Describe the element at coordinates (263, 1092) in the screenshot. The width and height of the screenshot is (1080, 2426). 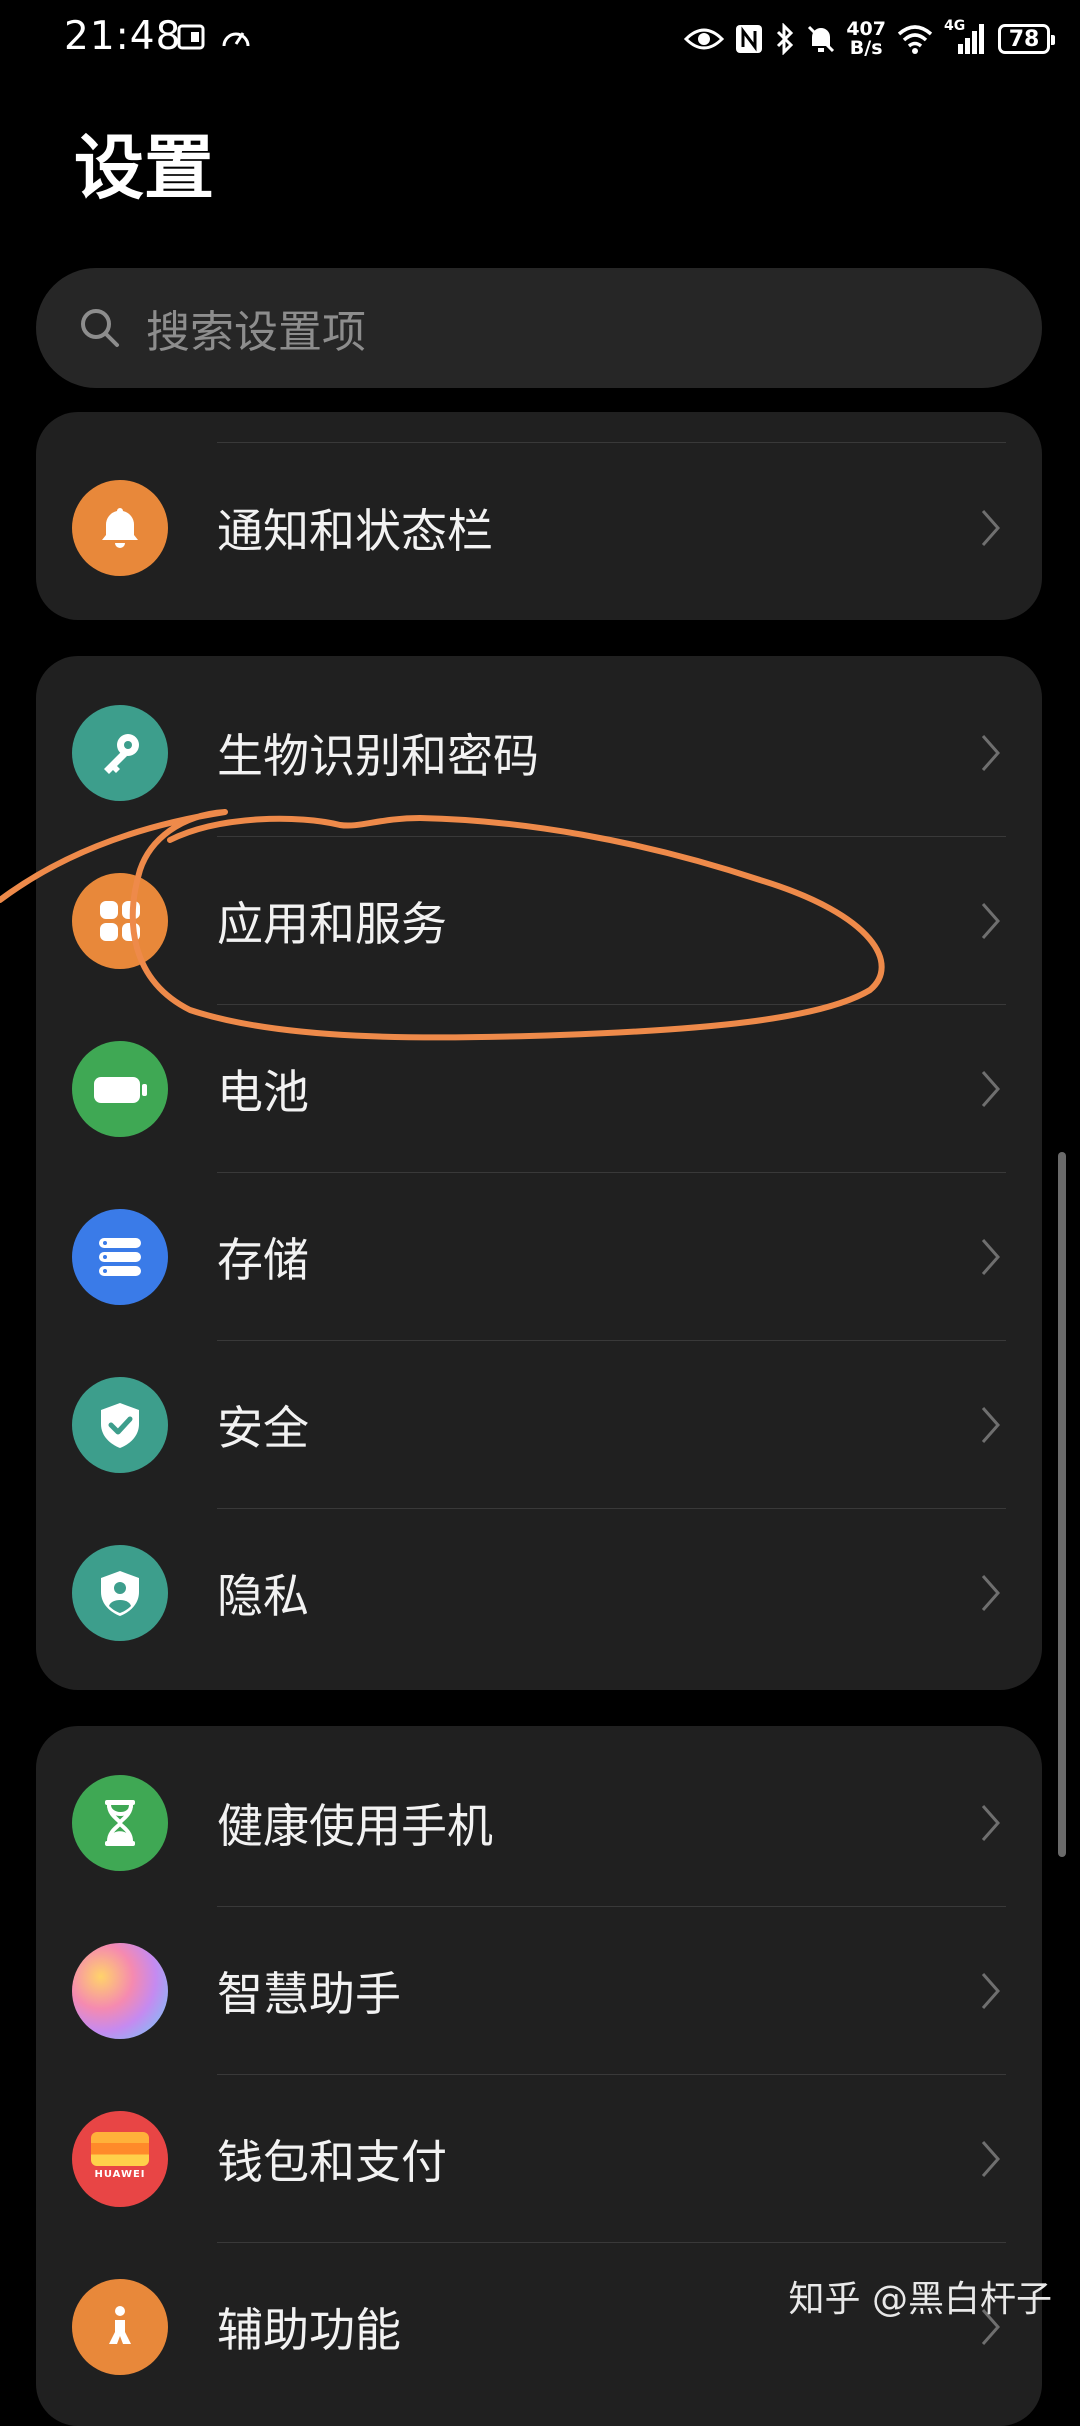
I see `settings-item-label: 电池` at that location.